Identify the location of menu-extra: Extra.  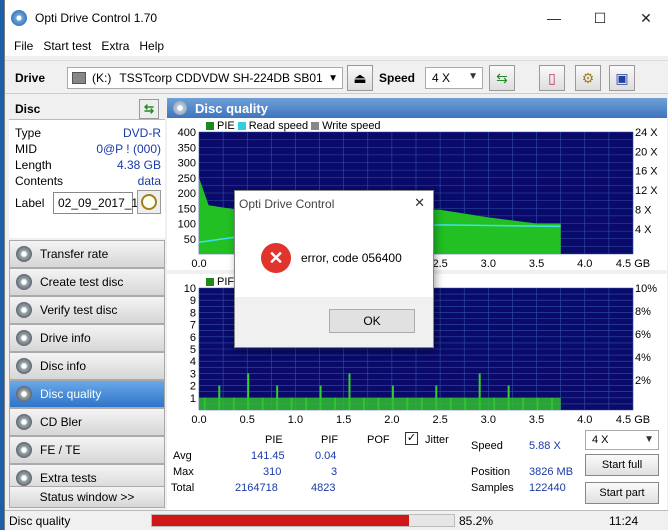
(115, 46).